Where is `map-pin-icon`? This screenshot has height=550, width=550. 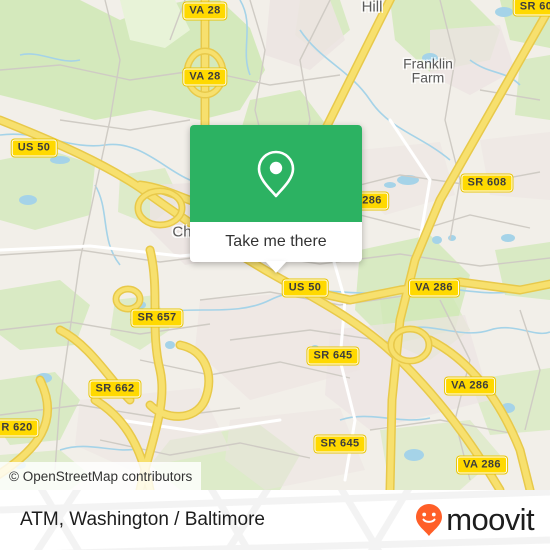 map-pin-icon is located at coordinates (276, 173).